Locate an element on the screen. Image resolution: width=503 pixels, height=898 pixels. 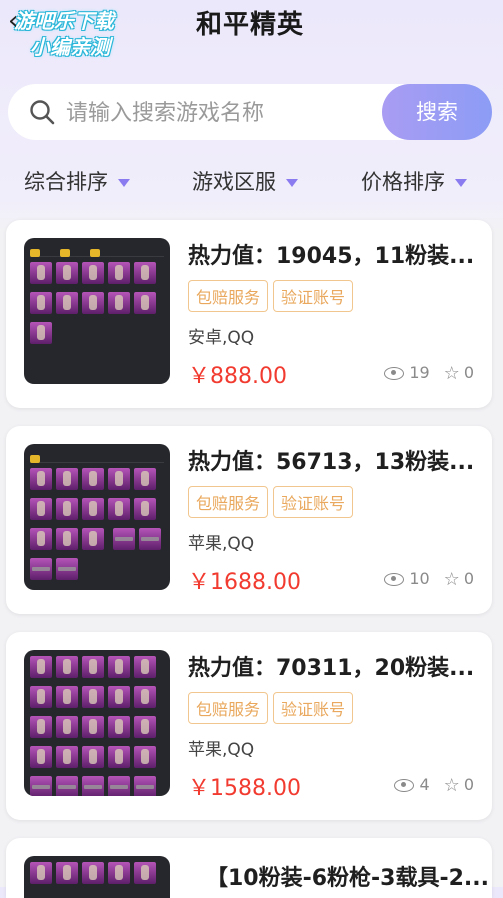
header: 游吧乐下载 小编亲测 ‹ 和平精英 is located at coordinates (251, 35).